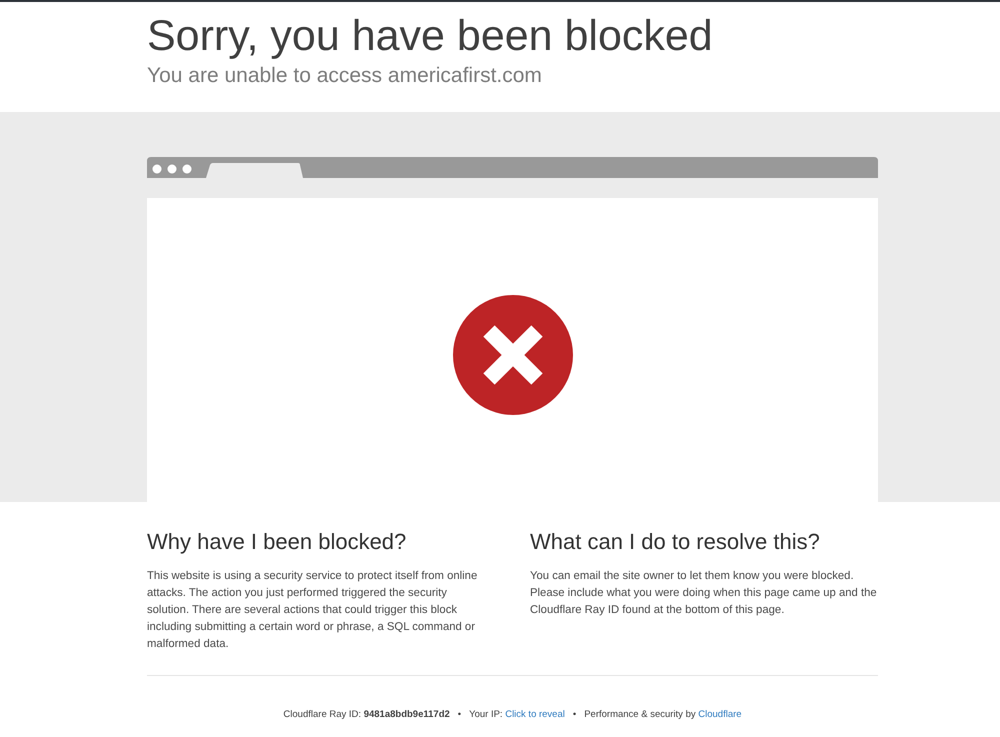 The width and height of the screenshot is (1000, 737). I want to click on section-heading: What can I do to resolve this?, so click(675, 542).